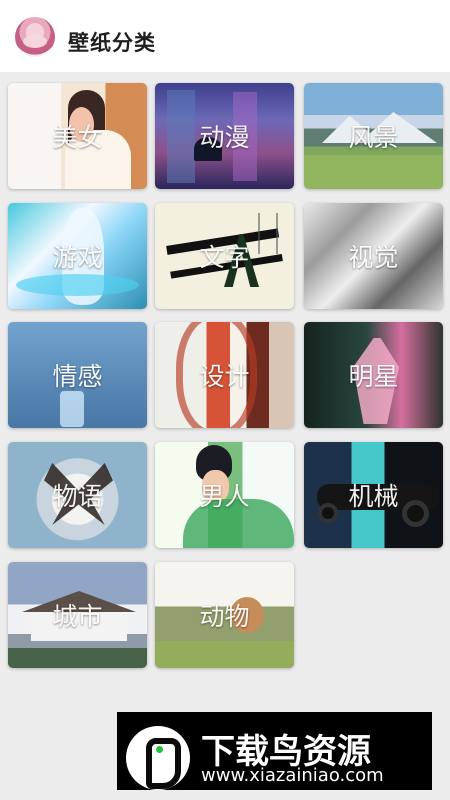 This screenshot has height=800, width=450. I want to click on category-tile-animal: 动物, so click(224, 615).